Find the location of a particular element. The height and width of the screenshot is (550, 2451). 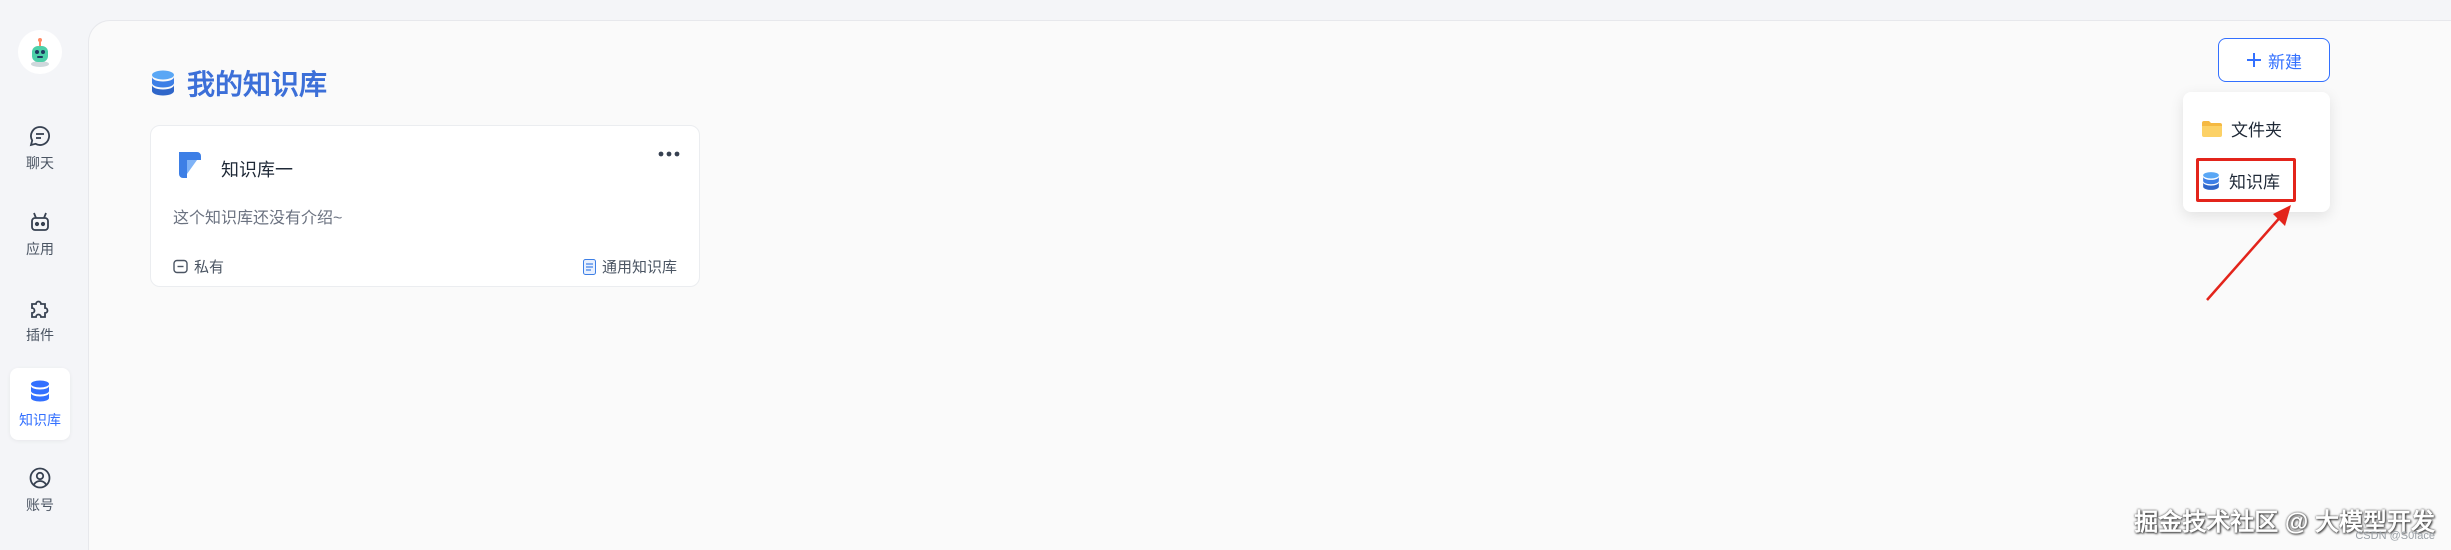

card-type: 通用知识库 is located at coordinates (629, 266).